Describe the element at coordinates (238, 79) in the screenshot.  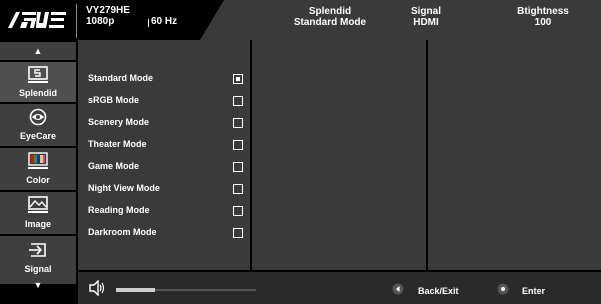
I see `checkbox-checked` at that location.